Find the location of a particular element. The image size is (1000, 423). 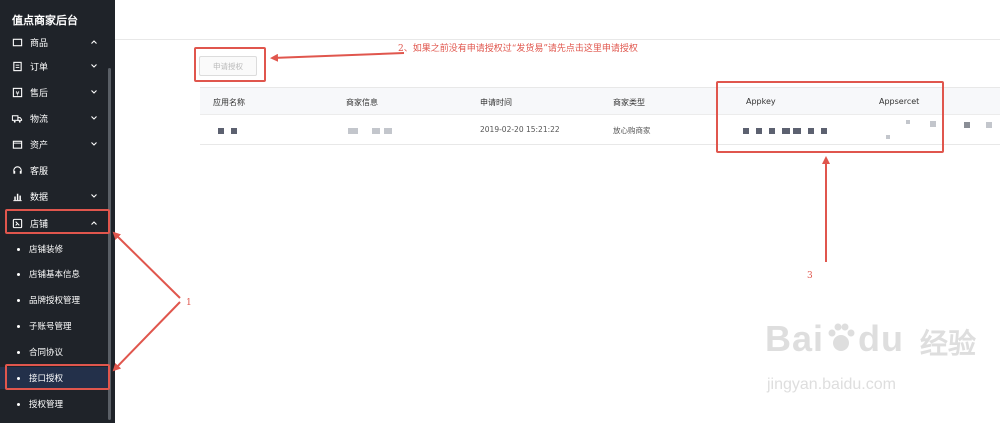

annotation-1: 1 is located at coordinates (189, 303).